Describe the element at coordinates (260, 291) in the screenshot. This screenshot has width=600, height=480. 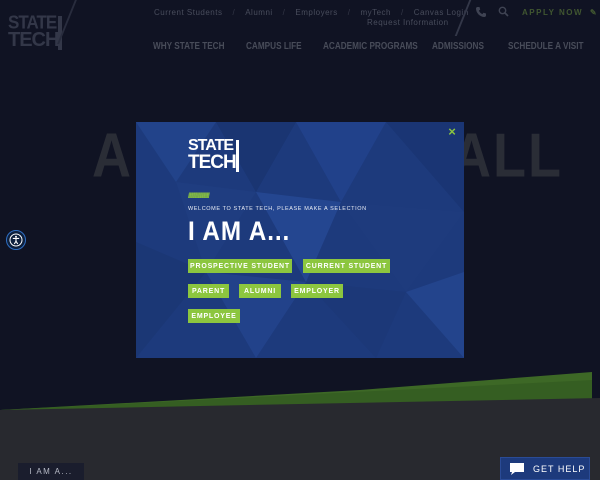
I see `option-alumni: ALUMNI` at that location.